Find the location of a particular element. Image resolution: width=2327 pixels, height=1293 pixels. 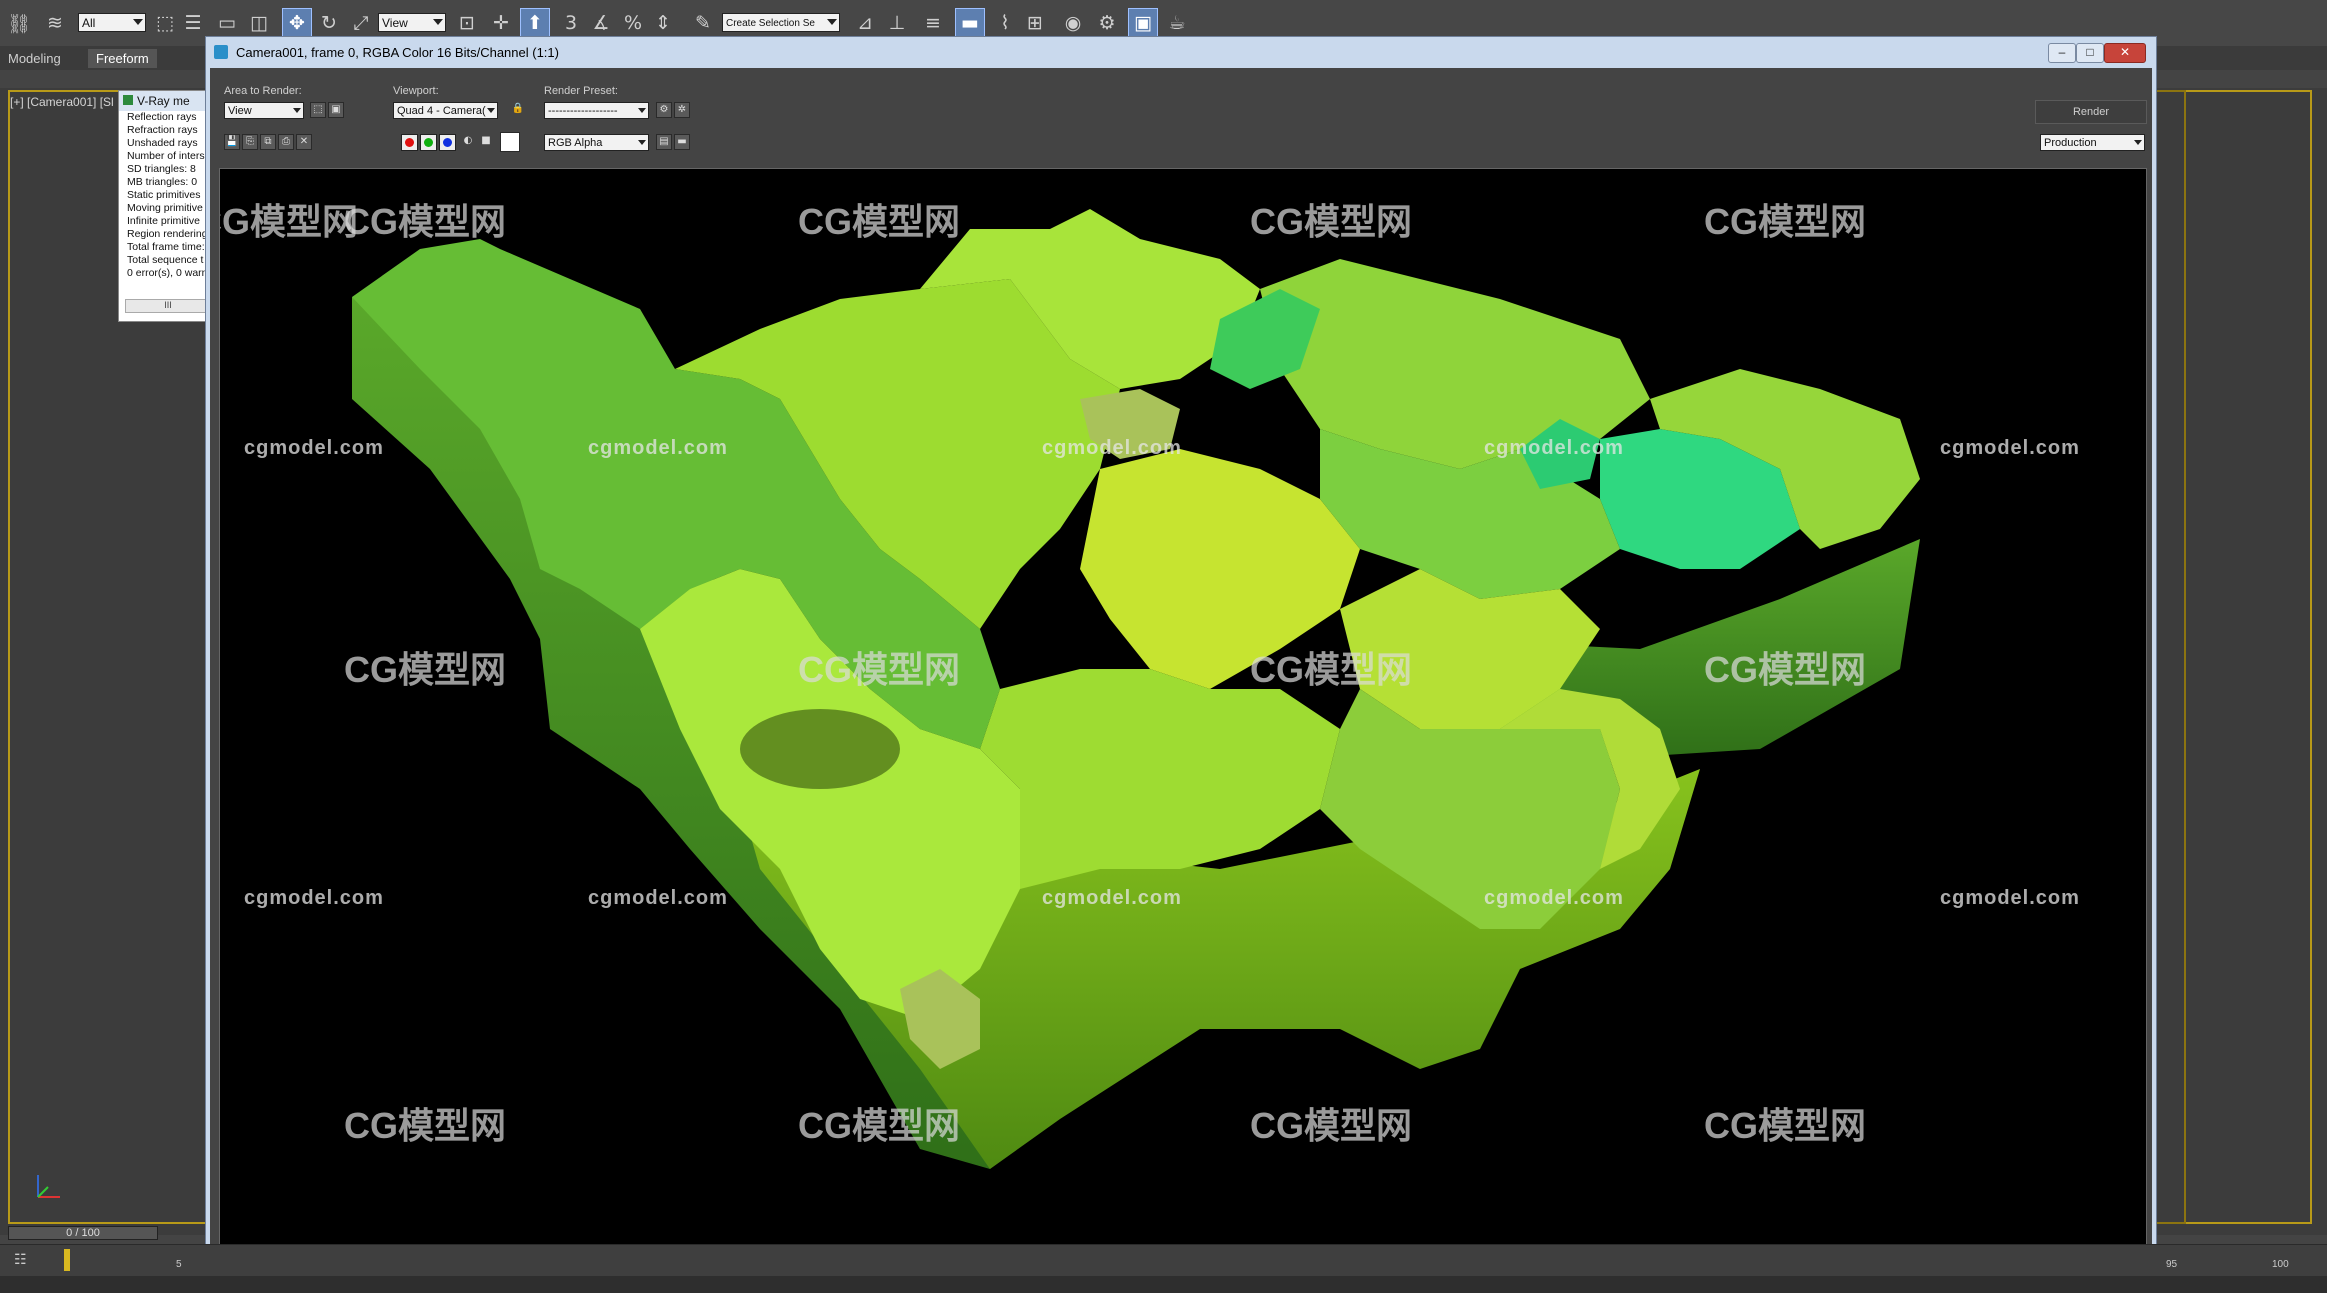

time-slider: 0 / 100 is located at coordinates (83, 1233).